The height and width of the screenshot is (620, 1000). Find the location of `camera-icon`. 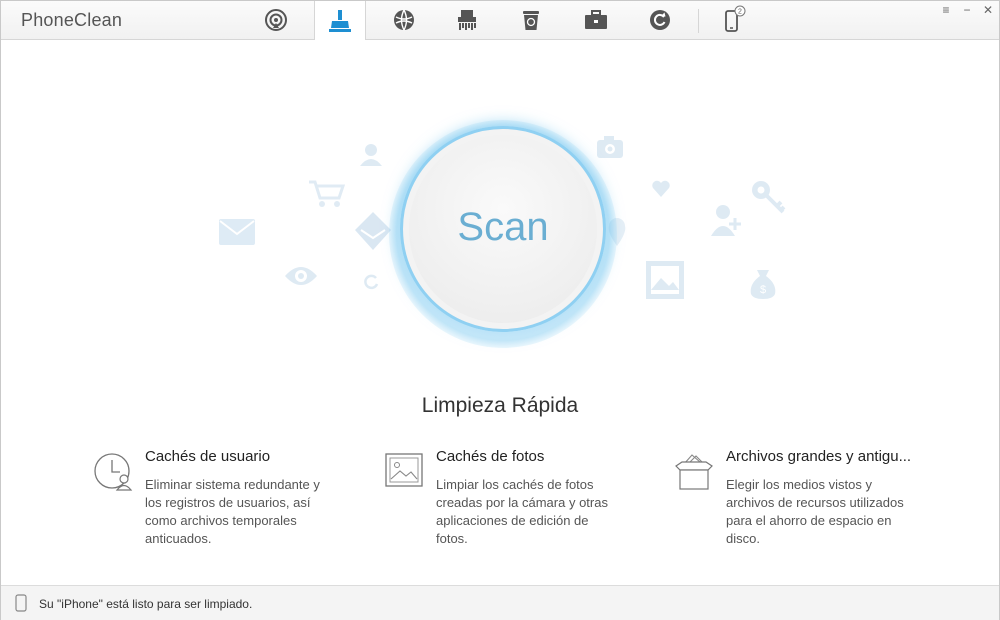

camera-icon is located at coordinates (610, 147).